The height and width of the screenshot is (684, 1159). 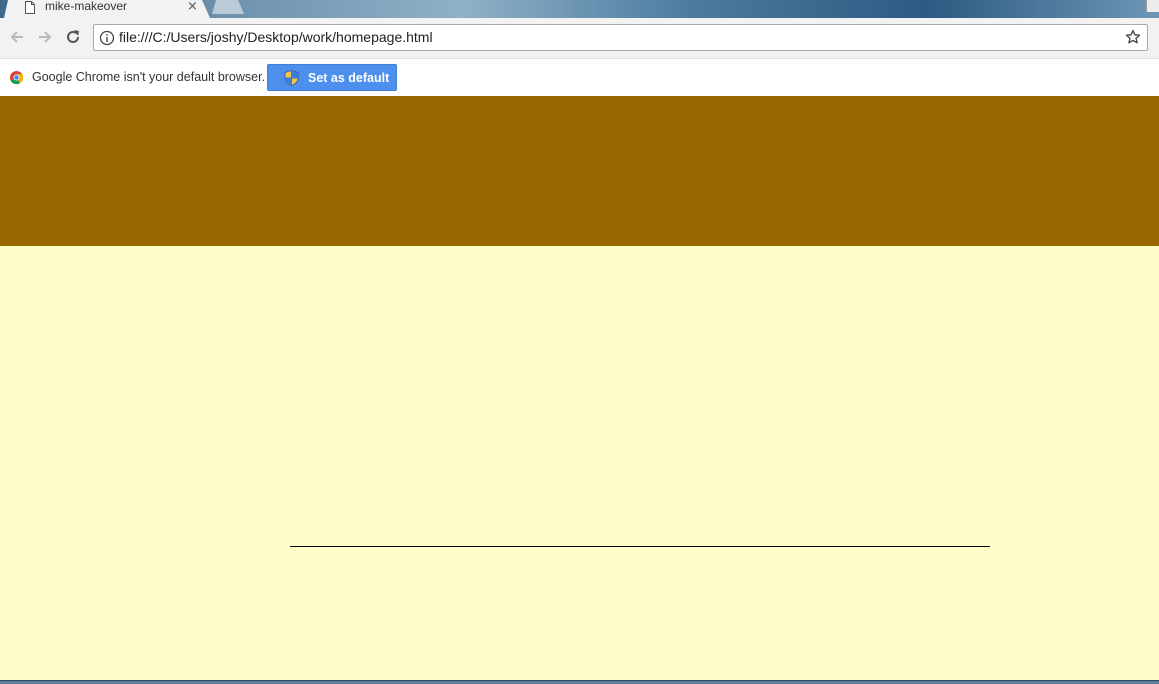 I want to click on set-as-default-label: Set as default, so click(x=349, y=78).